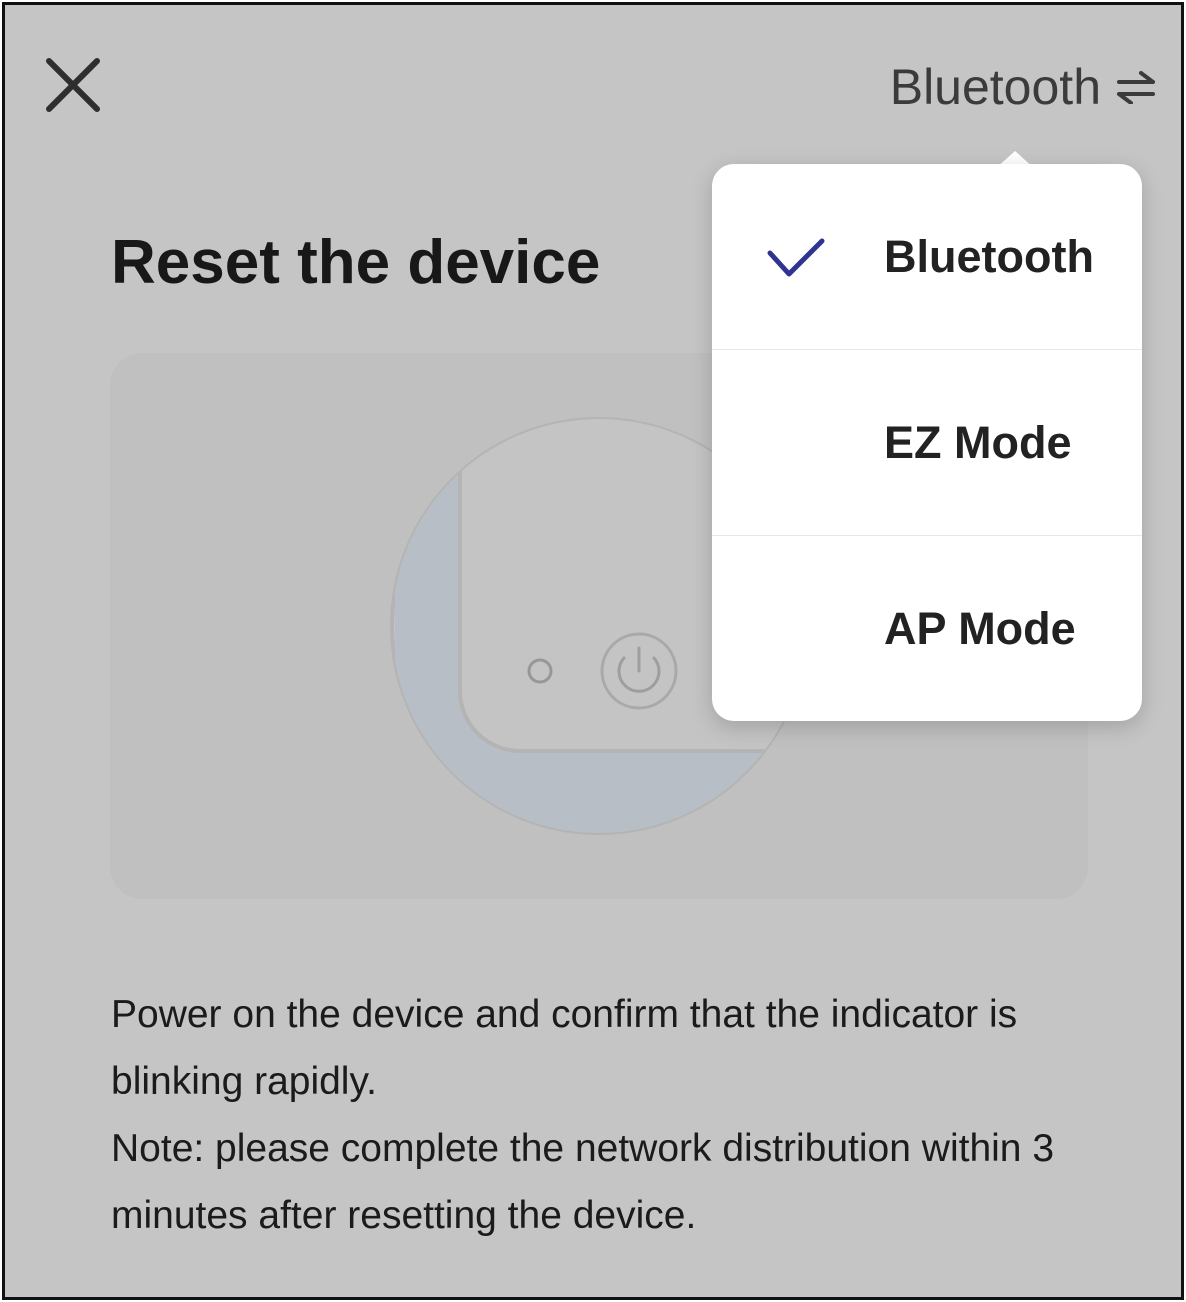  What do you see at coordinates (978, 442) in the screenshot?
I see `menu-item-label: EZ Mode` at bounding box center [978, 442].